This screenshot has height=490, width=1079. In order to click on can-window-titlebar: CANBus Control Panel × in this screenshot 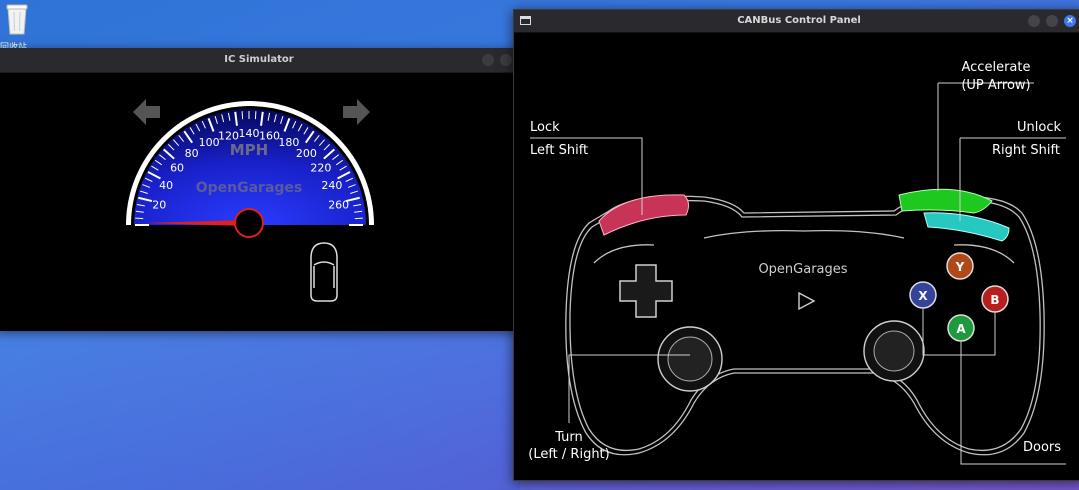, I will do `click(796, 21)`.